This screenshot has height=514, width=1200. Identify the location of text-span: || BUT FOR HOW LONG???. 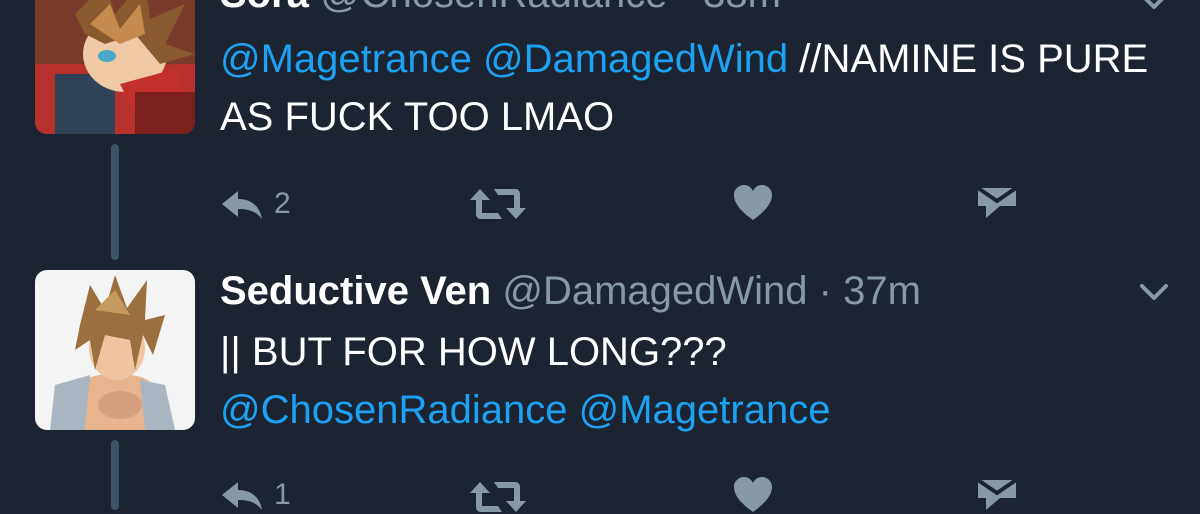
(473, 352).